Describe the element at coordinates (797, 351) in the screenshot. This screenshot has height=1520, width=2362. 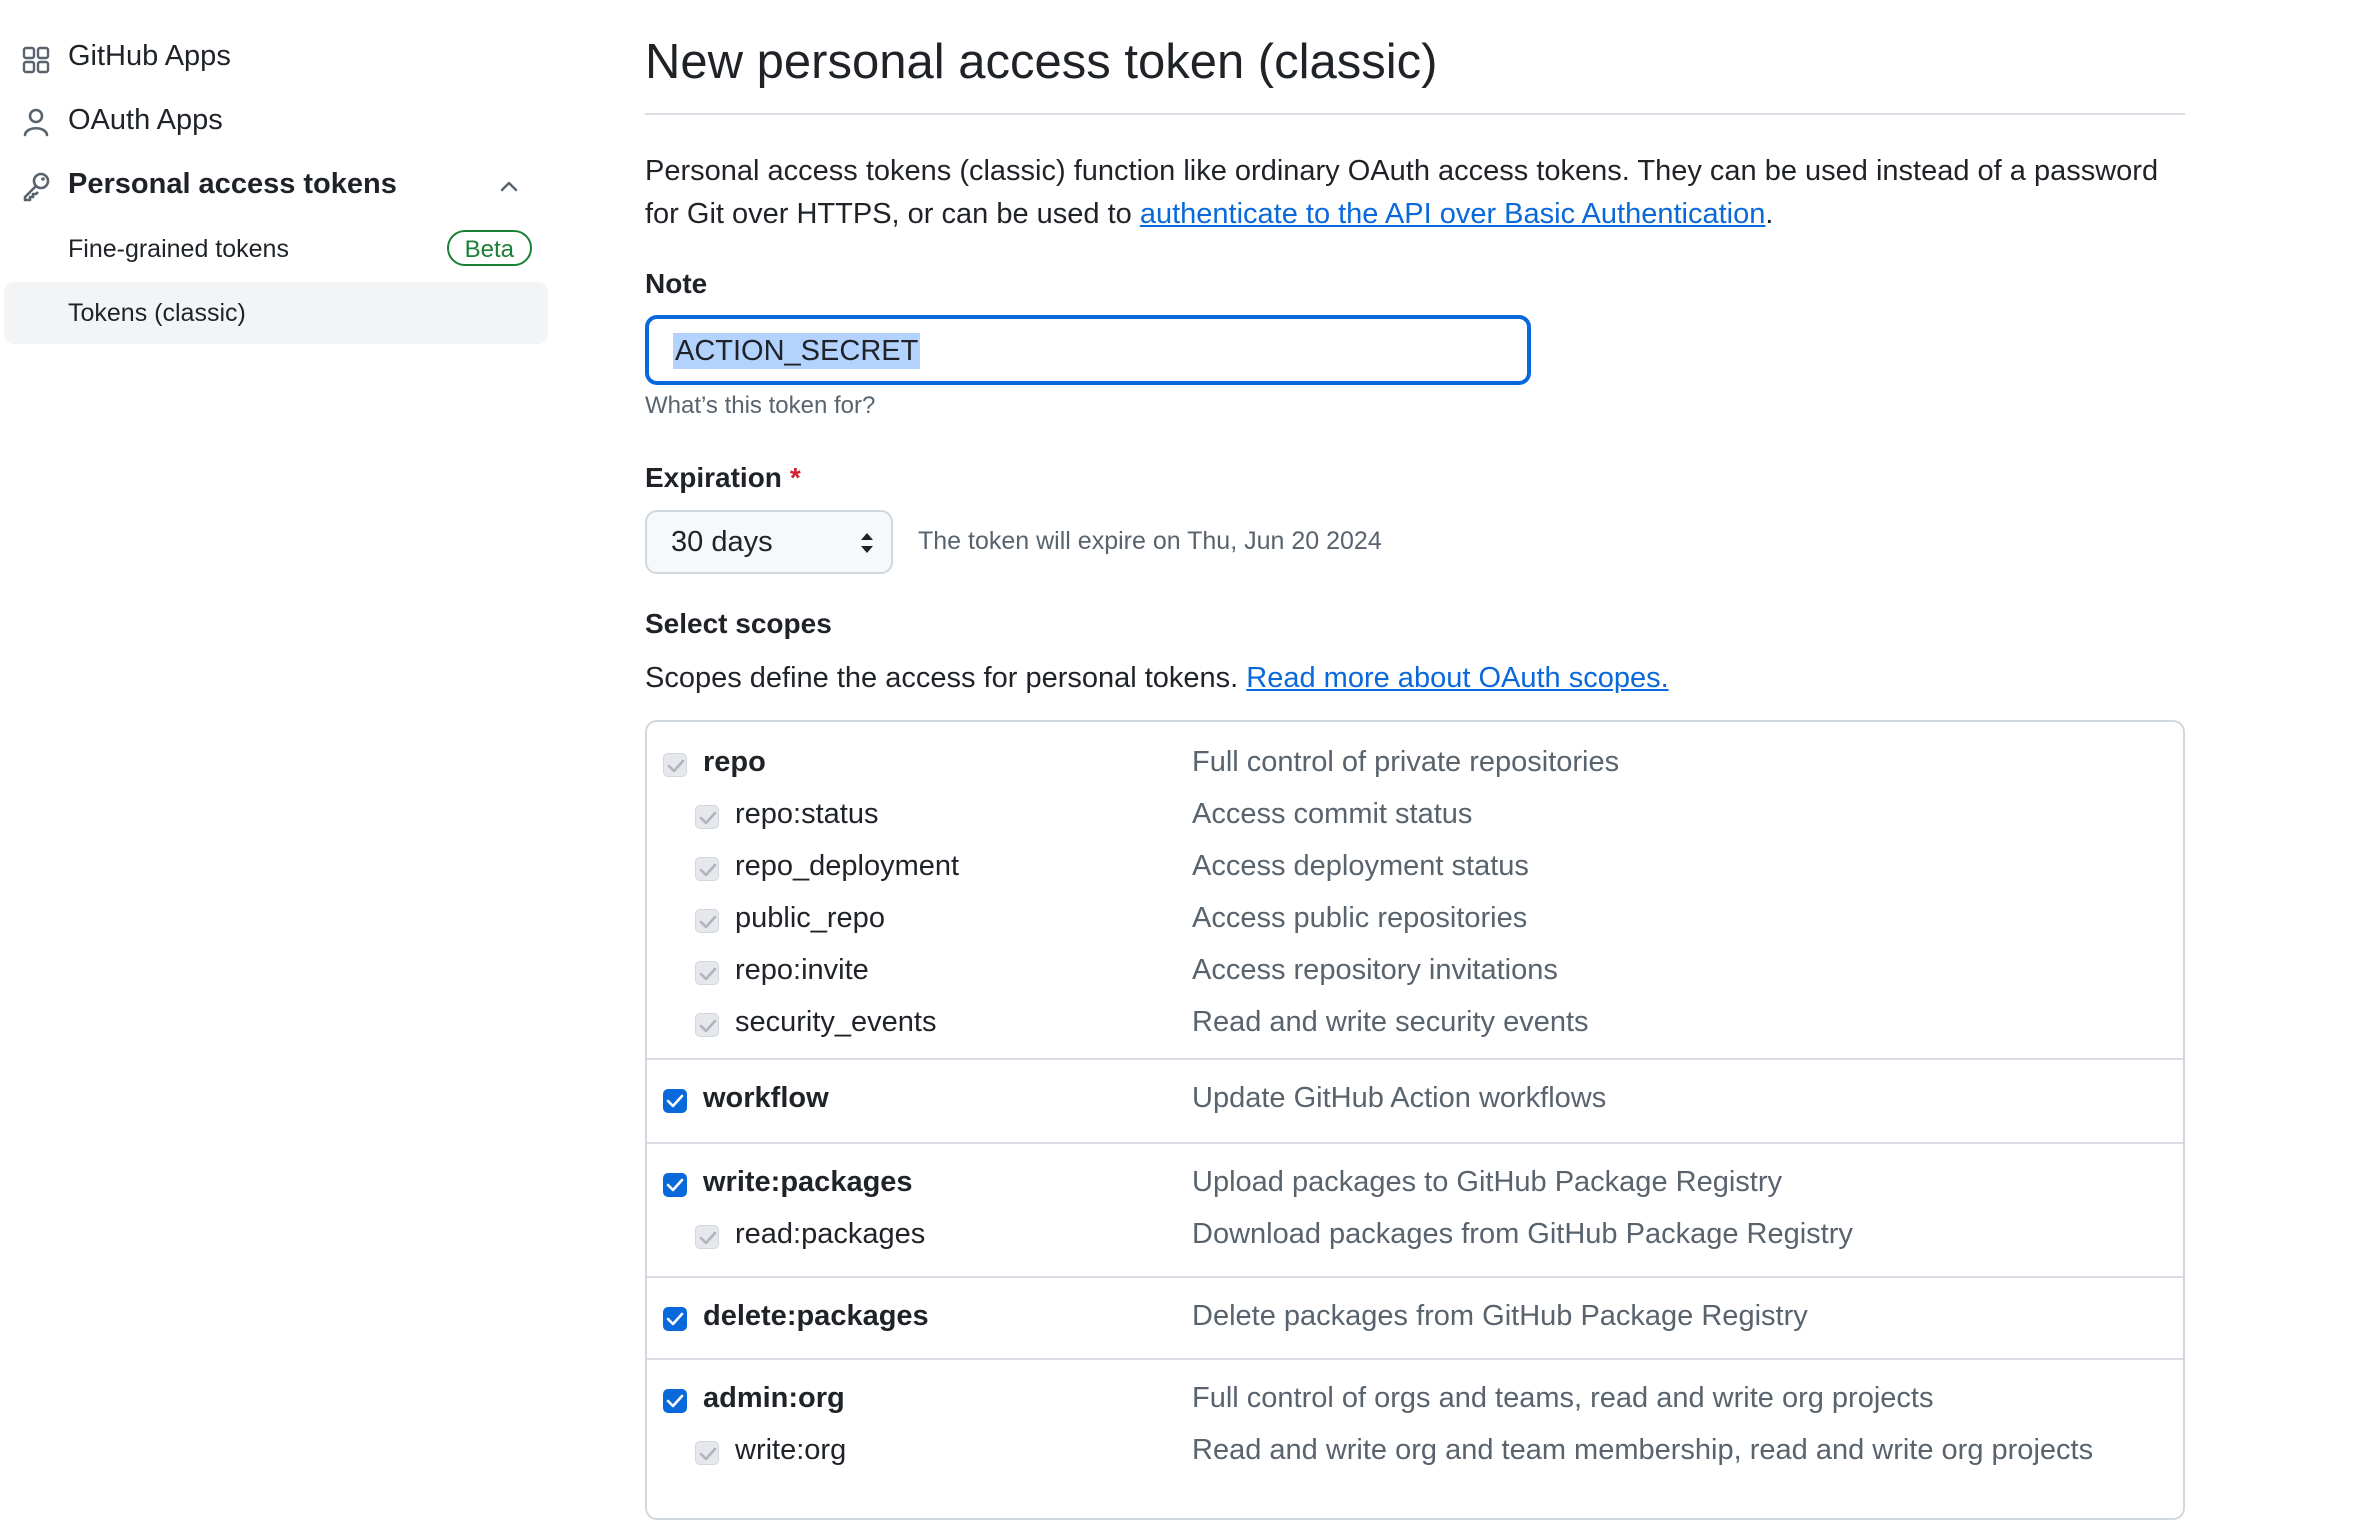
I see `note-input-value: ACTION_SECRET` at that location.